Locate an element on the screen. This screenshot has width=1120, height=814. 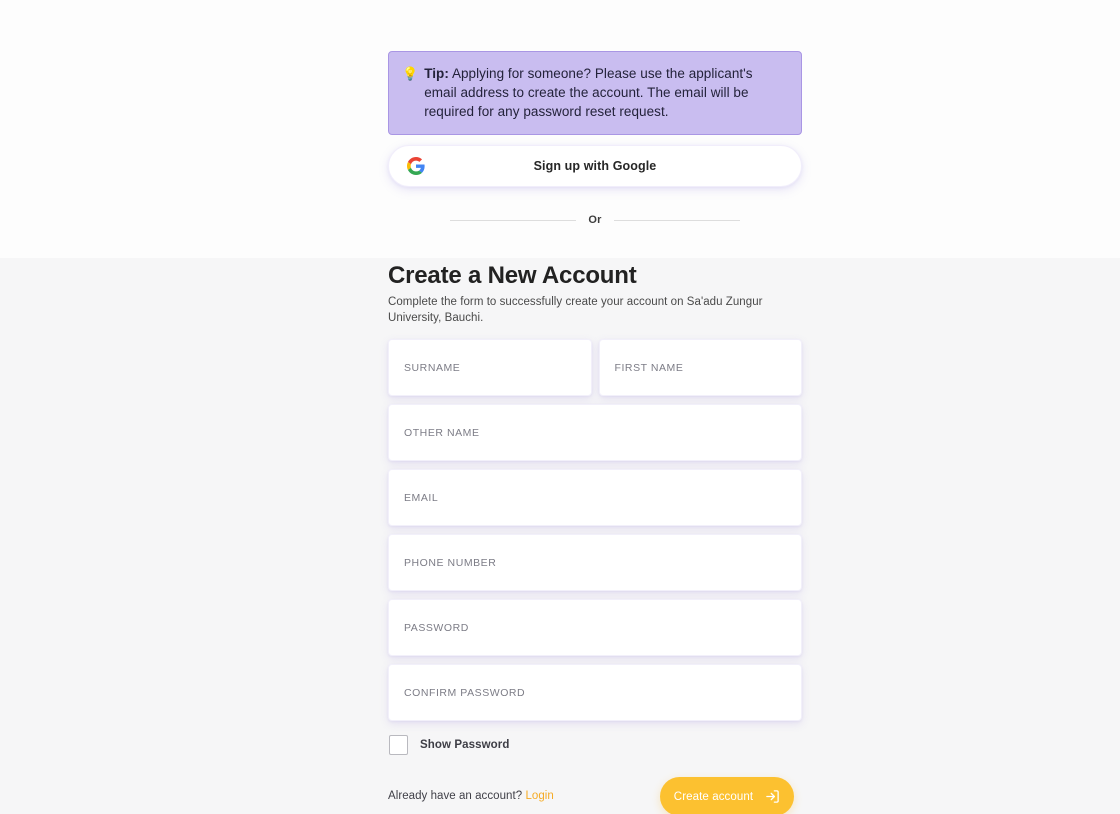
divider-line-left is located at coordinates (513, 220).